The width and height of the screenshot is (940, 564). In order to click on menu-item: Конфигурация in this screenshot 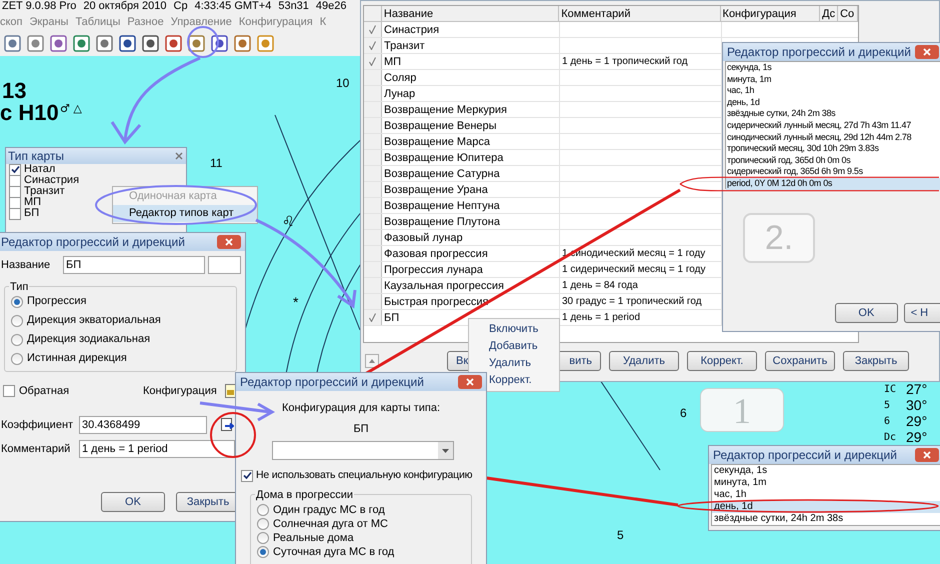, I will do `click(275, 22)`.